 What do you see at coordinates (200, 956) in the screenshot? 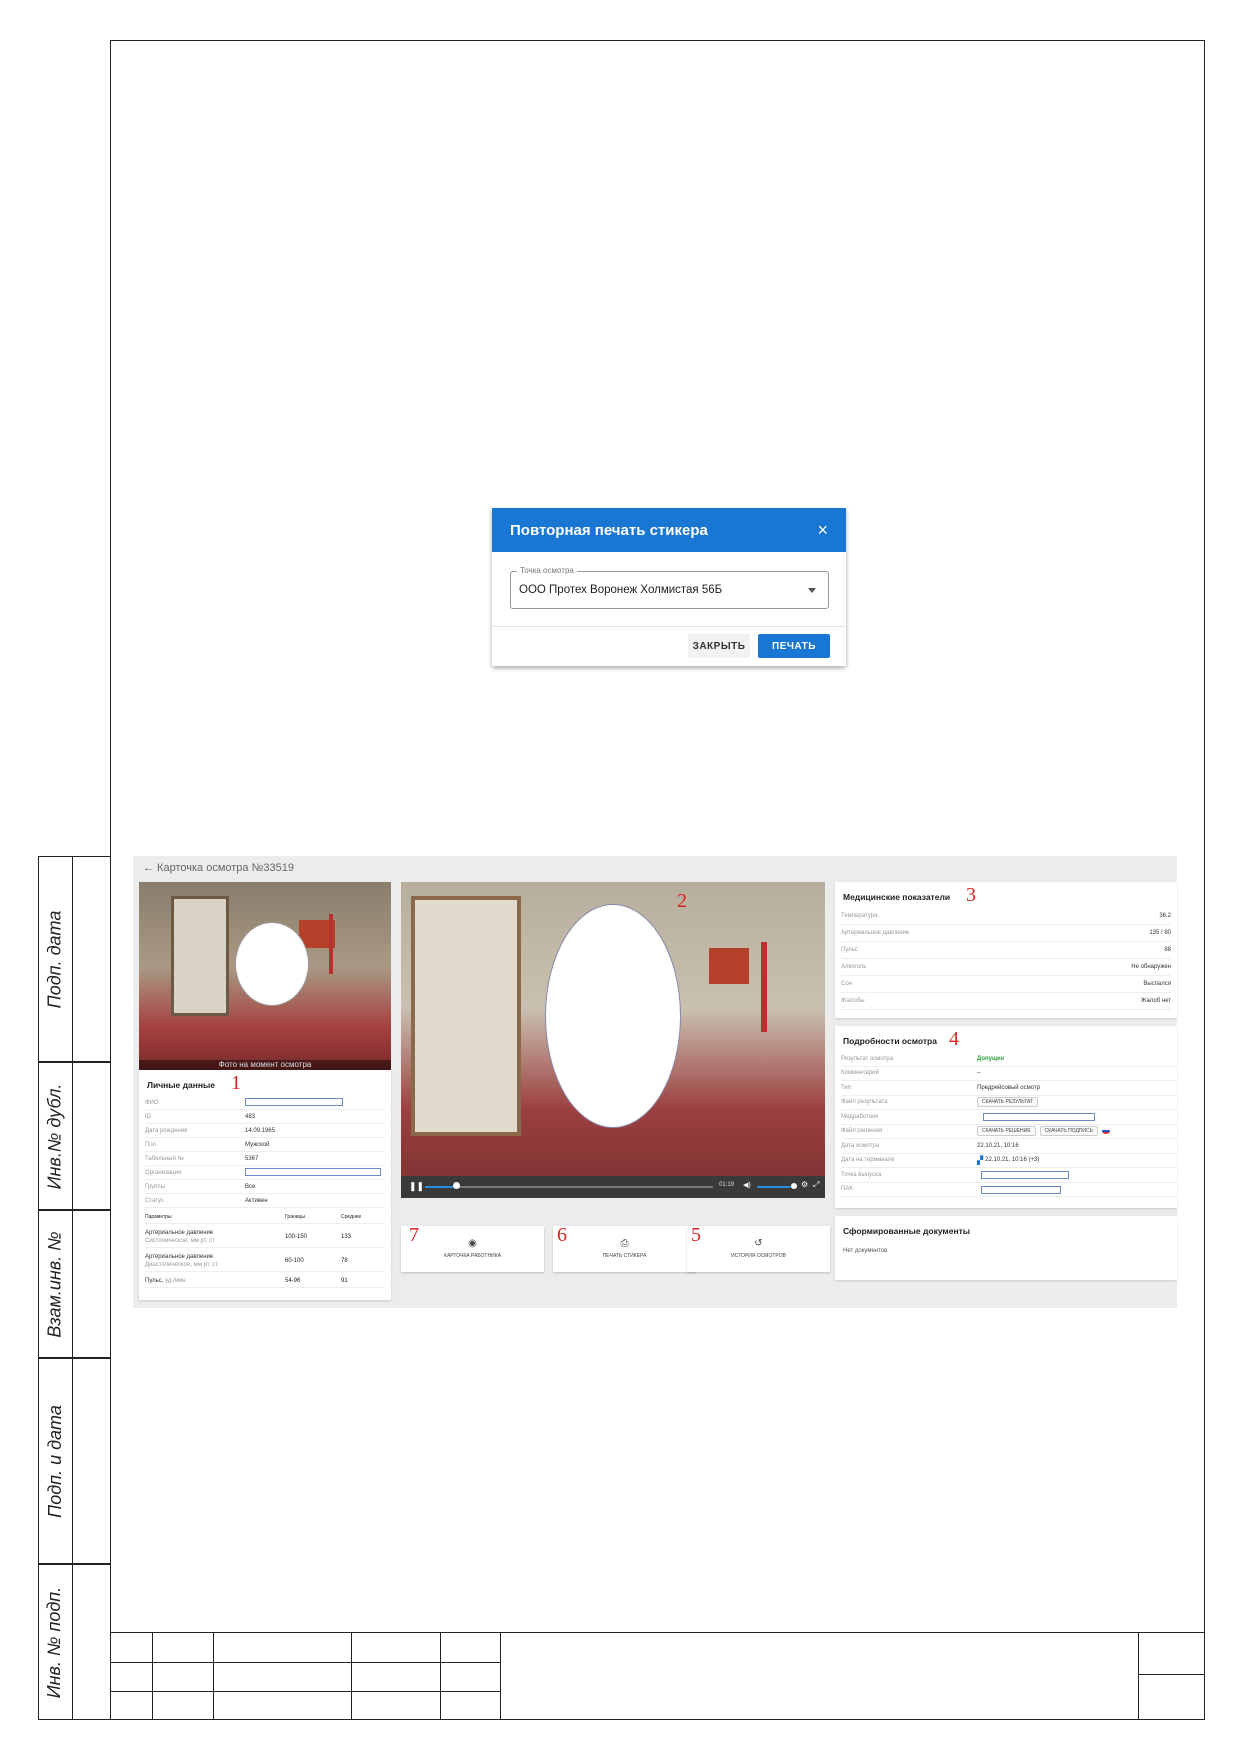
I see `photo-door` at bounding box center [200, 956].